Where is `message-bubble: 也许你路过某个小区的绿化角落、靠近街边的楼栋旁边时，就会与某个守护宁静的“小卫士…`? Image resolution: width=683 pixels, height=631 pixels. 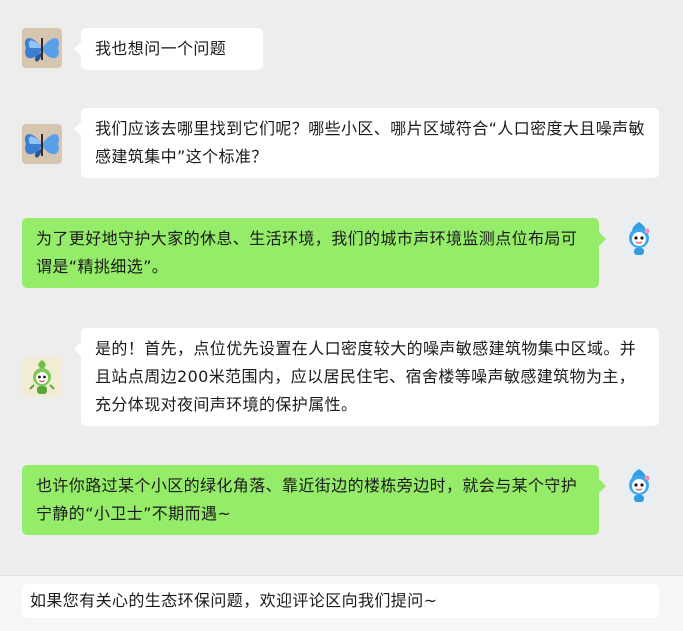 message-bubble: 也许你路过某个小区的绿化角落、靠近街边的楼栋旁边时，就会与某个守护宁静的“小卫士… is located at coordinates (314, 500).